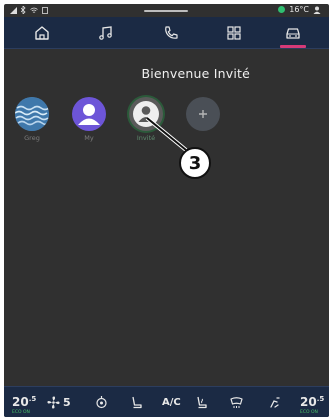 The image size is (333, 420). I want to click on left-temp-value: 20, so click(20, 402).